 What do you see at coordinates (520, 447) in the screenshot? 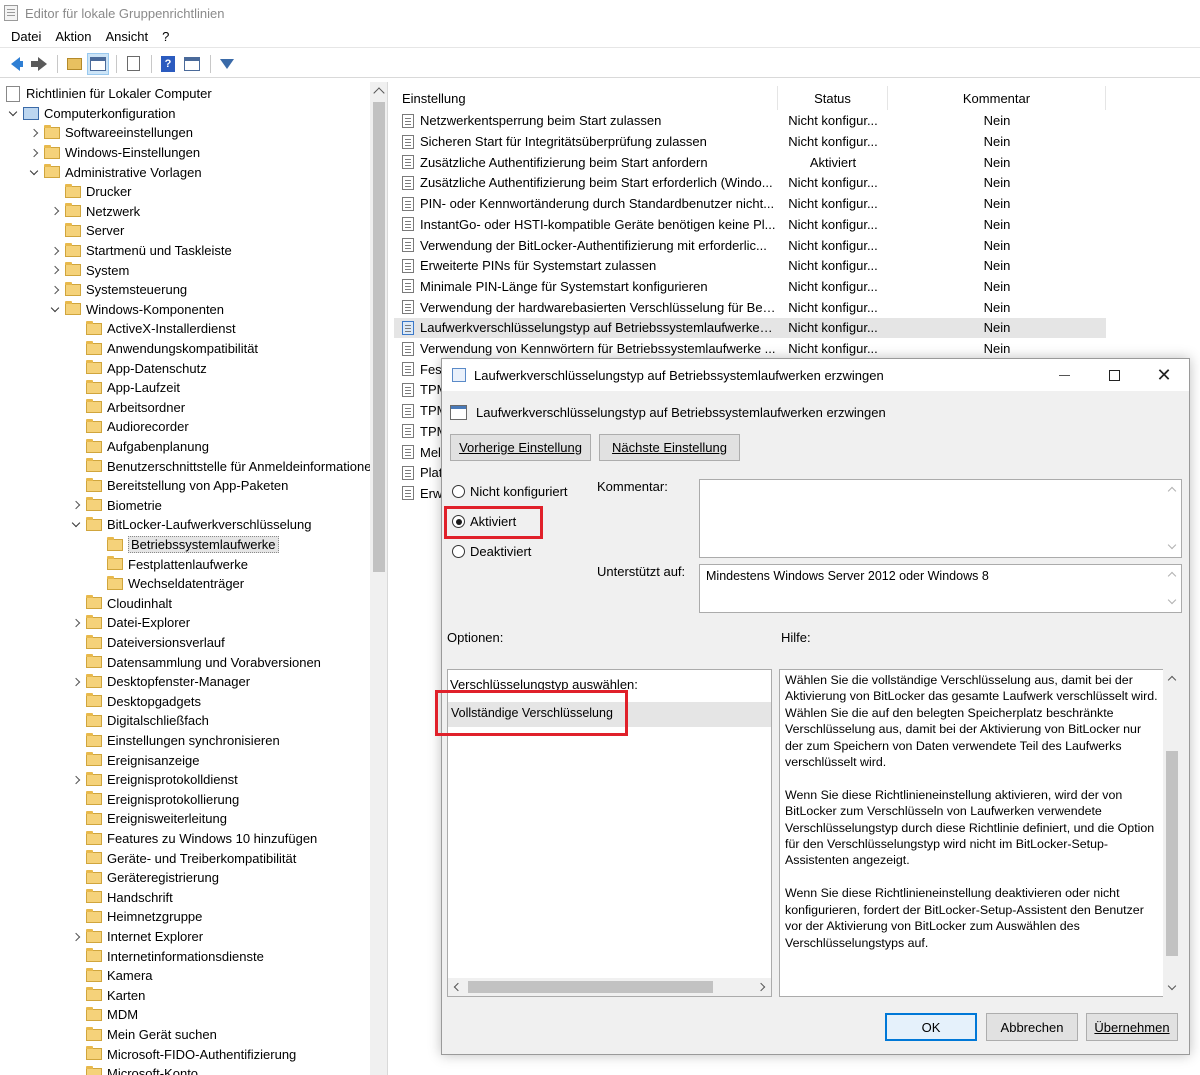
I see `previous-setting-button: Vorherige Einstellung` at bounding box center [520, 447].